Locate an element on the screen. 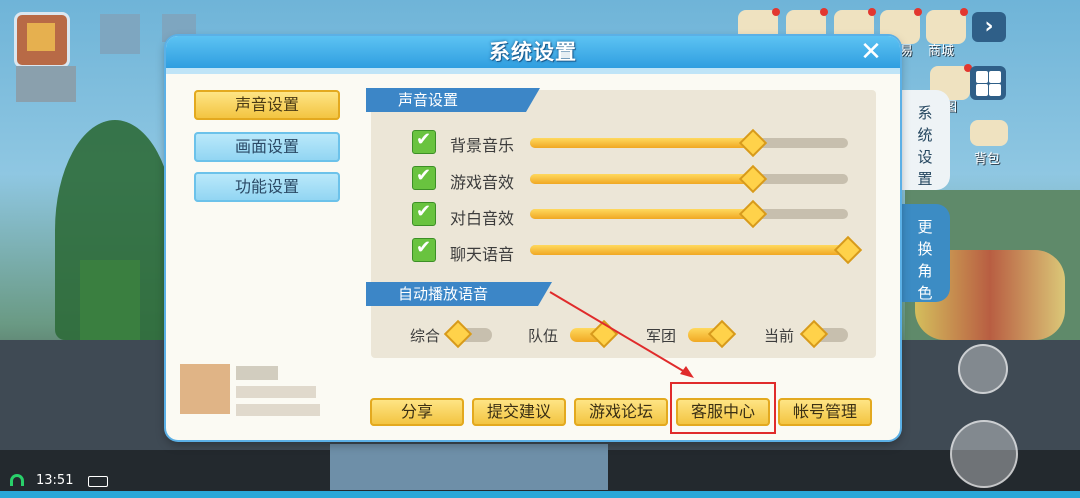  toggle-general-label: 综合 is located at coordinates (425, 336).